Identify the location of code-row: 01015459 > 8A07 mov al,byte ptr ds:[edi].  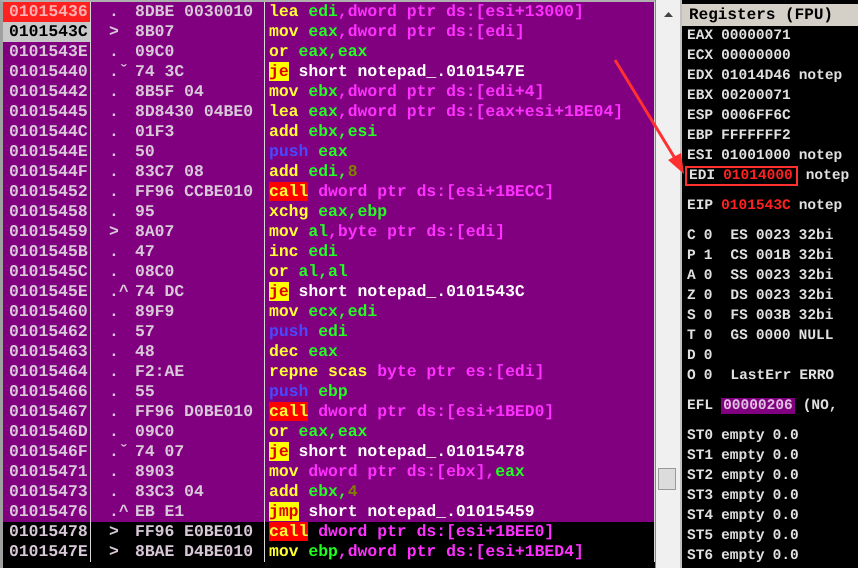
(329, 232).